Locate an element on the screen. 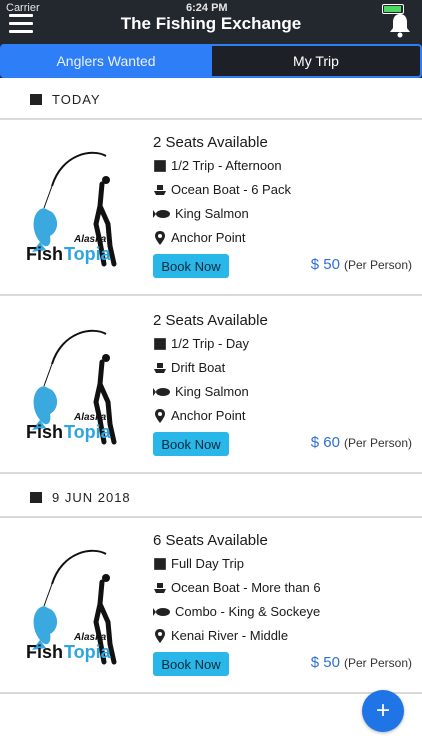  boat-row: Drift Boat is located at coordinates (189, 367).